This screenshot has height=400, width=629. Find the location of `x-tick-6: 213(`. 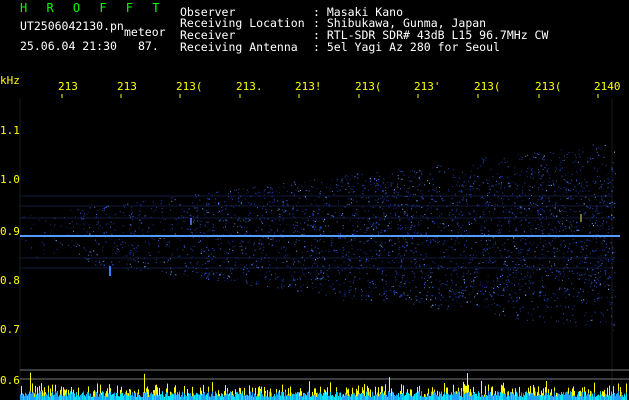

x-tick-6: 213( is located at coordinates (368, 86).